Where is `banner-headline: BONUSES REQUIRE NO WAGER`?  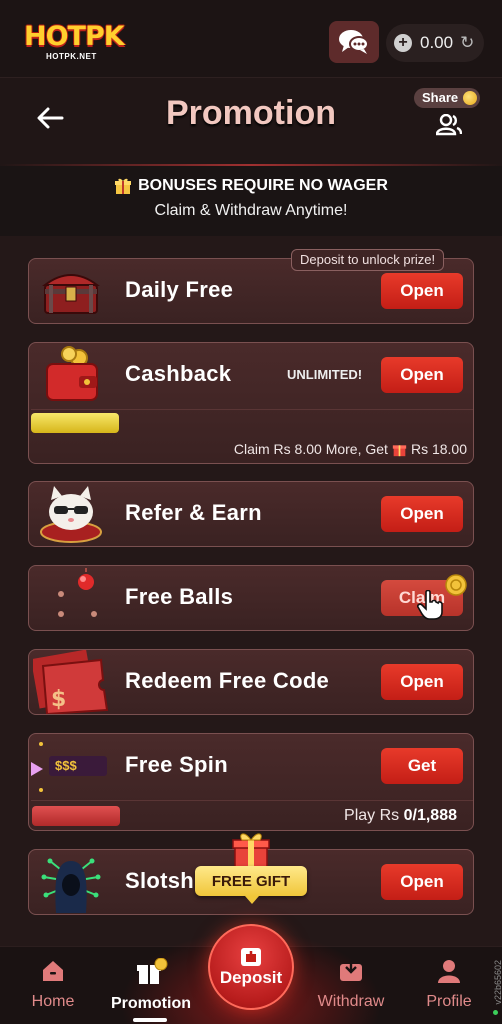
banner-headline: BONUSES REQUIRE NO WAGER is located at coordinates (263, 185).